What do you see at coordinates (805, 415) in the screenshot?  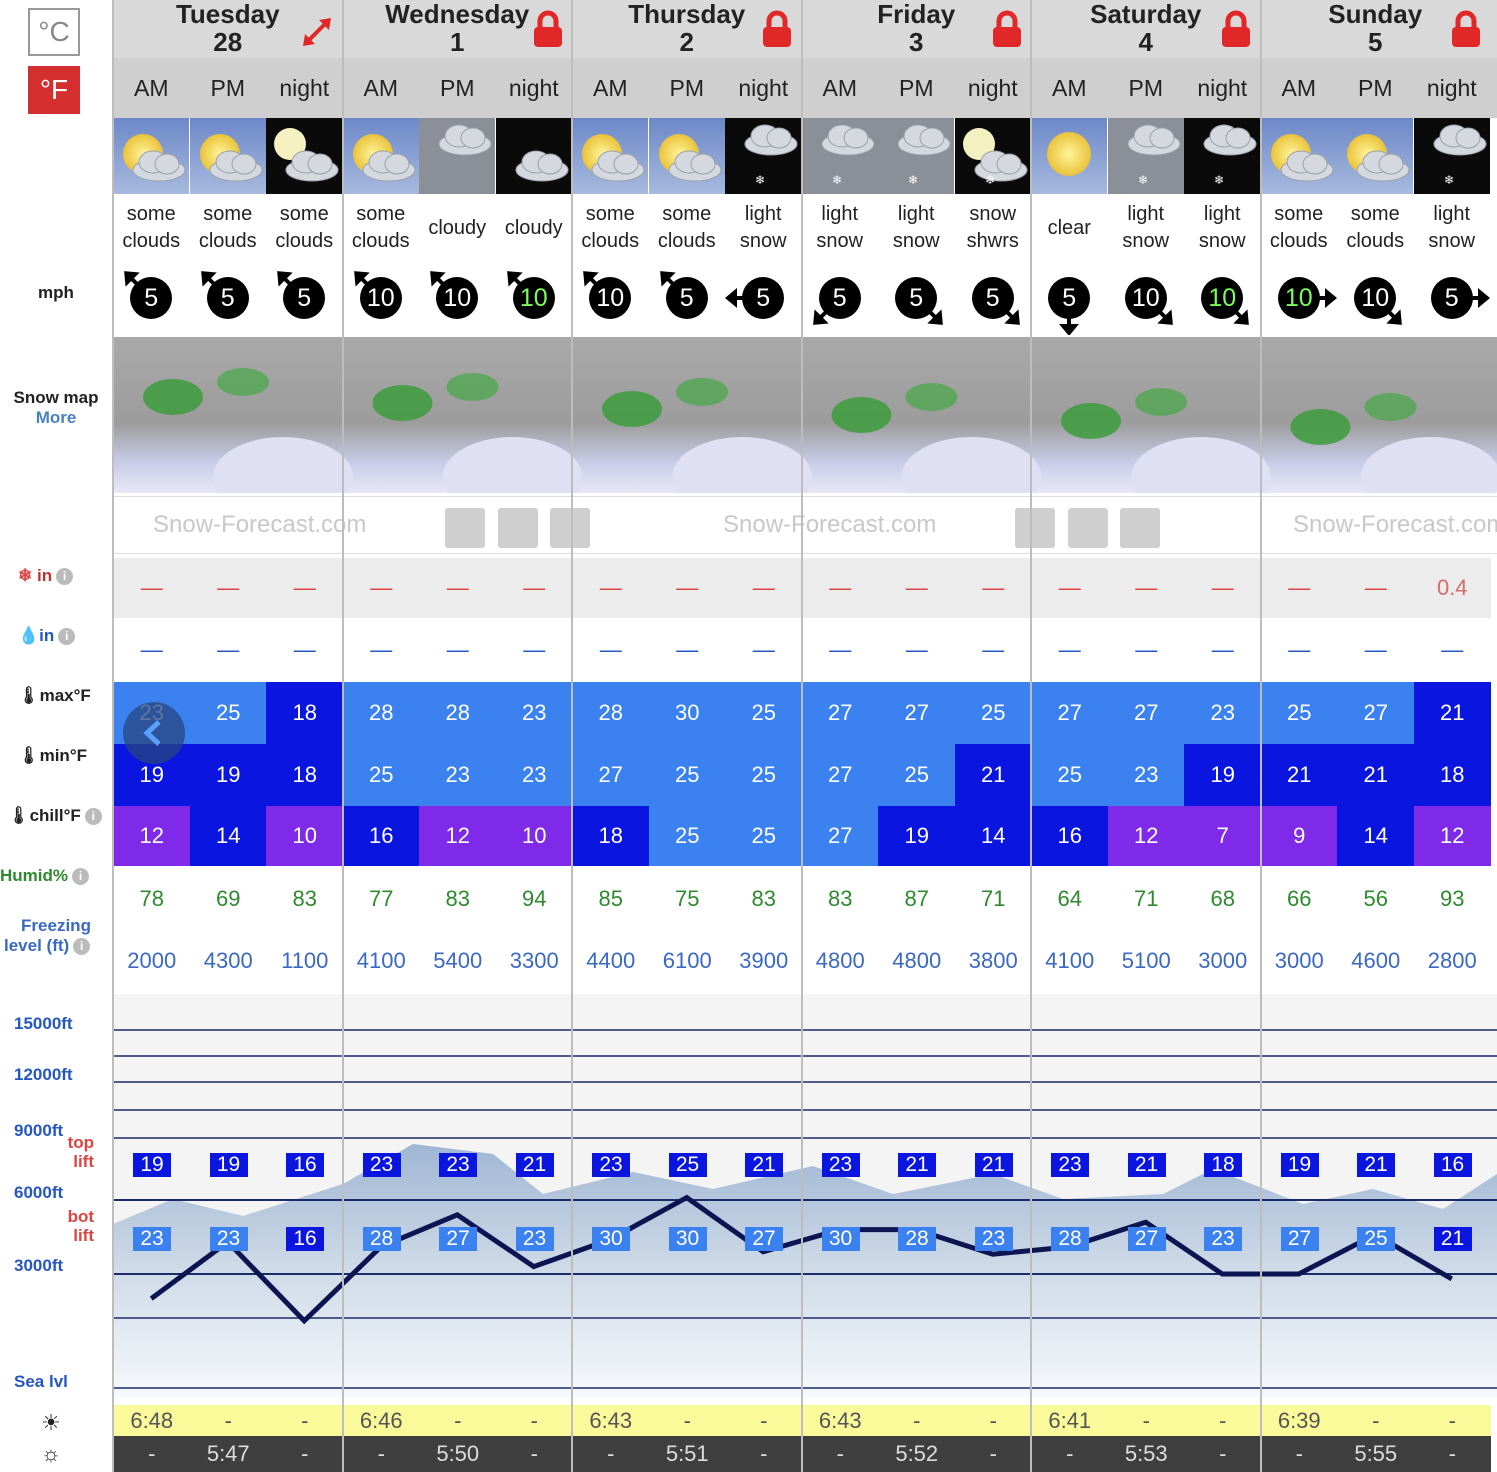 I see `snow-map` at bounding box center [805, 415].